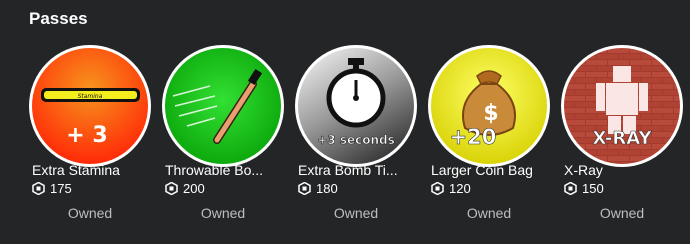 The width and height of the screenshot is (690, 244). Describe the element at coordinates (593, 188) in the screenshot. I see `pass-price: 150` at that location.